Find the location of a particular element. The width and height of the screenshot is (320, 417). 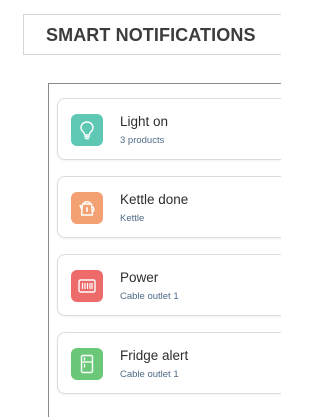

notification-title: Fridge alert is located at coordinates (154, 355).